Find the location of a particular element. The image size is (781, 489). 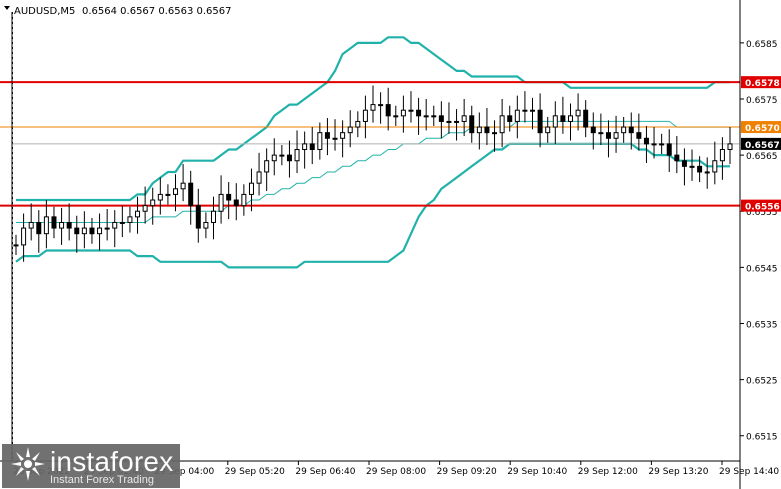

y-tick-label: 0.6545 is located at coordinates (762, 269).